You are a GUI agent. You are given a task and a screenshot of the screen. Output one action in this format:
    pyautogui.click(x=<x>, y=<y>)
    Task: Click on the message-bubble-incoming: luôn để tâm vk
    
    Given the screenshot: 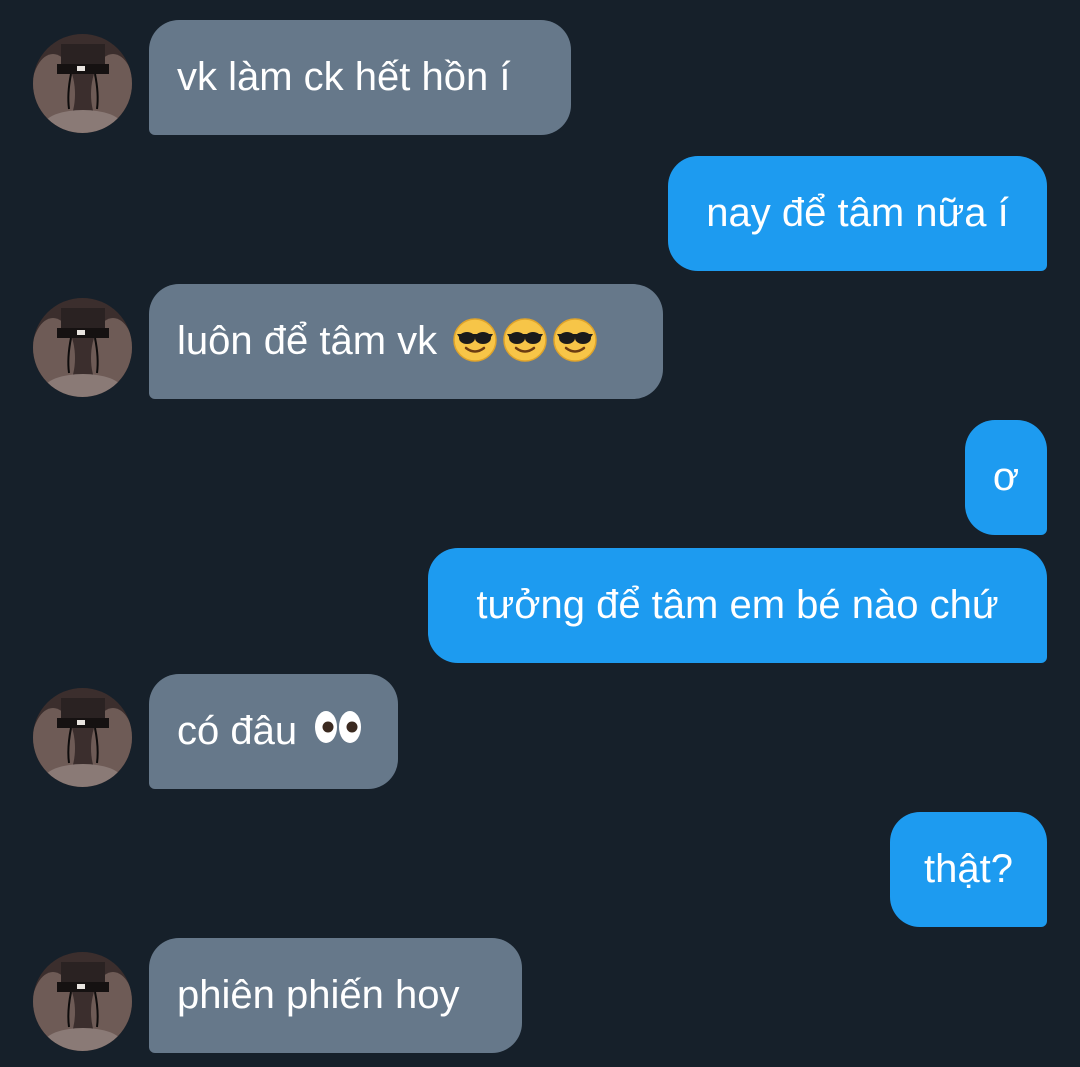 What is the action you would take?
    pyautogui.click(x=406, y=341)
    